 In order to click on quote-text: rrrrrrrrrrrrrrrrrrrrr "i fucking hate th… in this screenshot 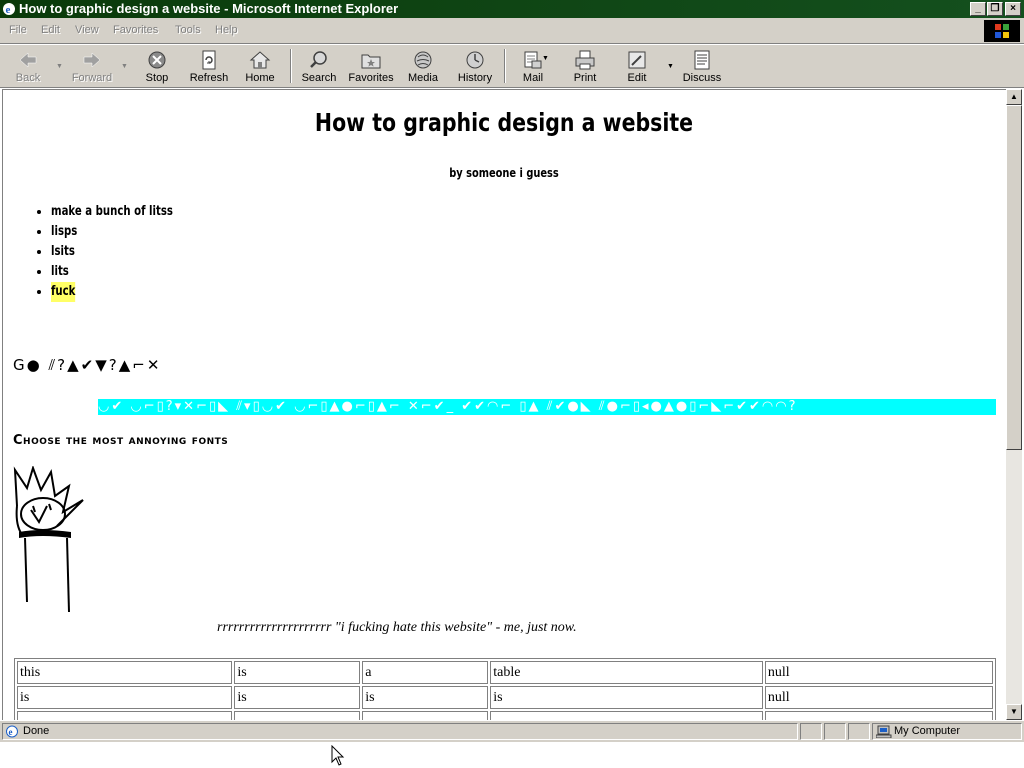, I will do `click(397, 627)`.